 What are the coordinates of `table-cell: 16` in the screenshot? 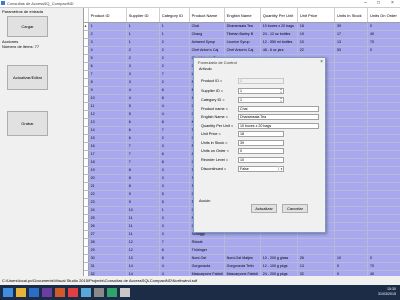 It's located at (107, 146).